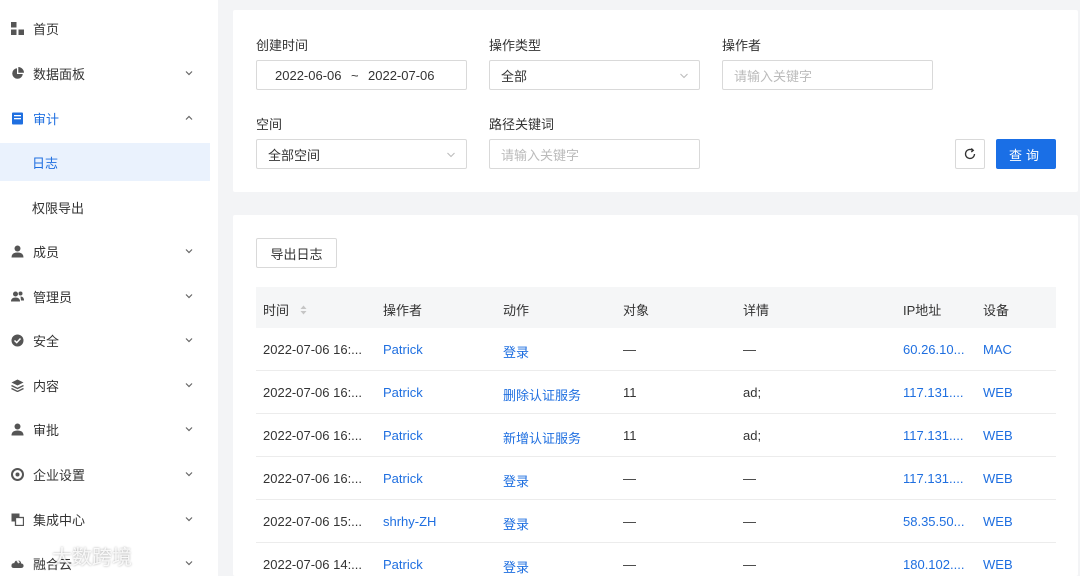 The height and width of the screenshot is (576, 1080). Describe the element at coordinates (296, 253) in the screenshot. I see `export-log-button: 导出日志` at that location.